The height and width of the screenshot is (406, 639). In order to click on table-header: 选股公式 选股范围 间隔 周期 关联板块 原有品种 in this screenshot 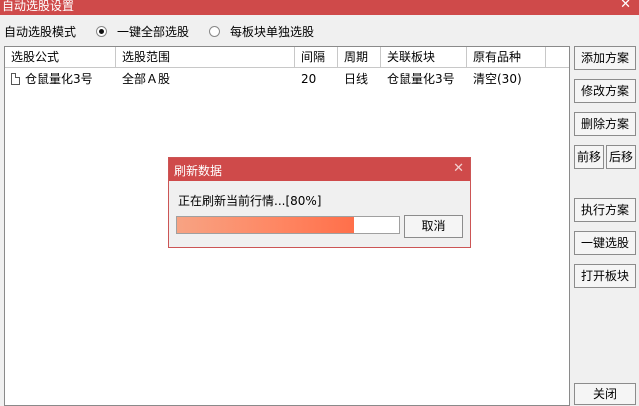, I will do `click(287, 57)`.